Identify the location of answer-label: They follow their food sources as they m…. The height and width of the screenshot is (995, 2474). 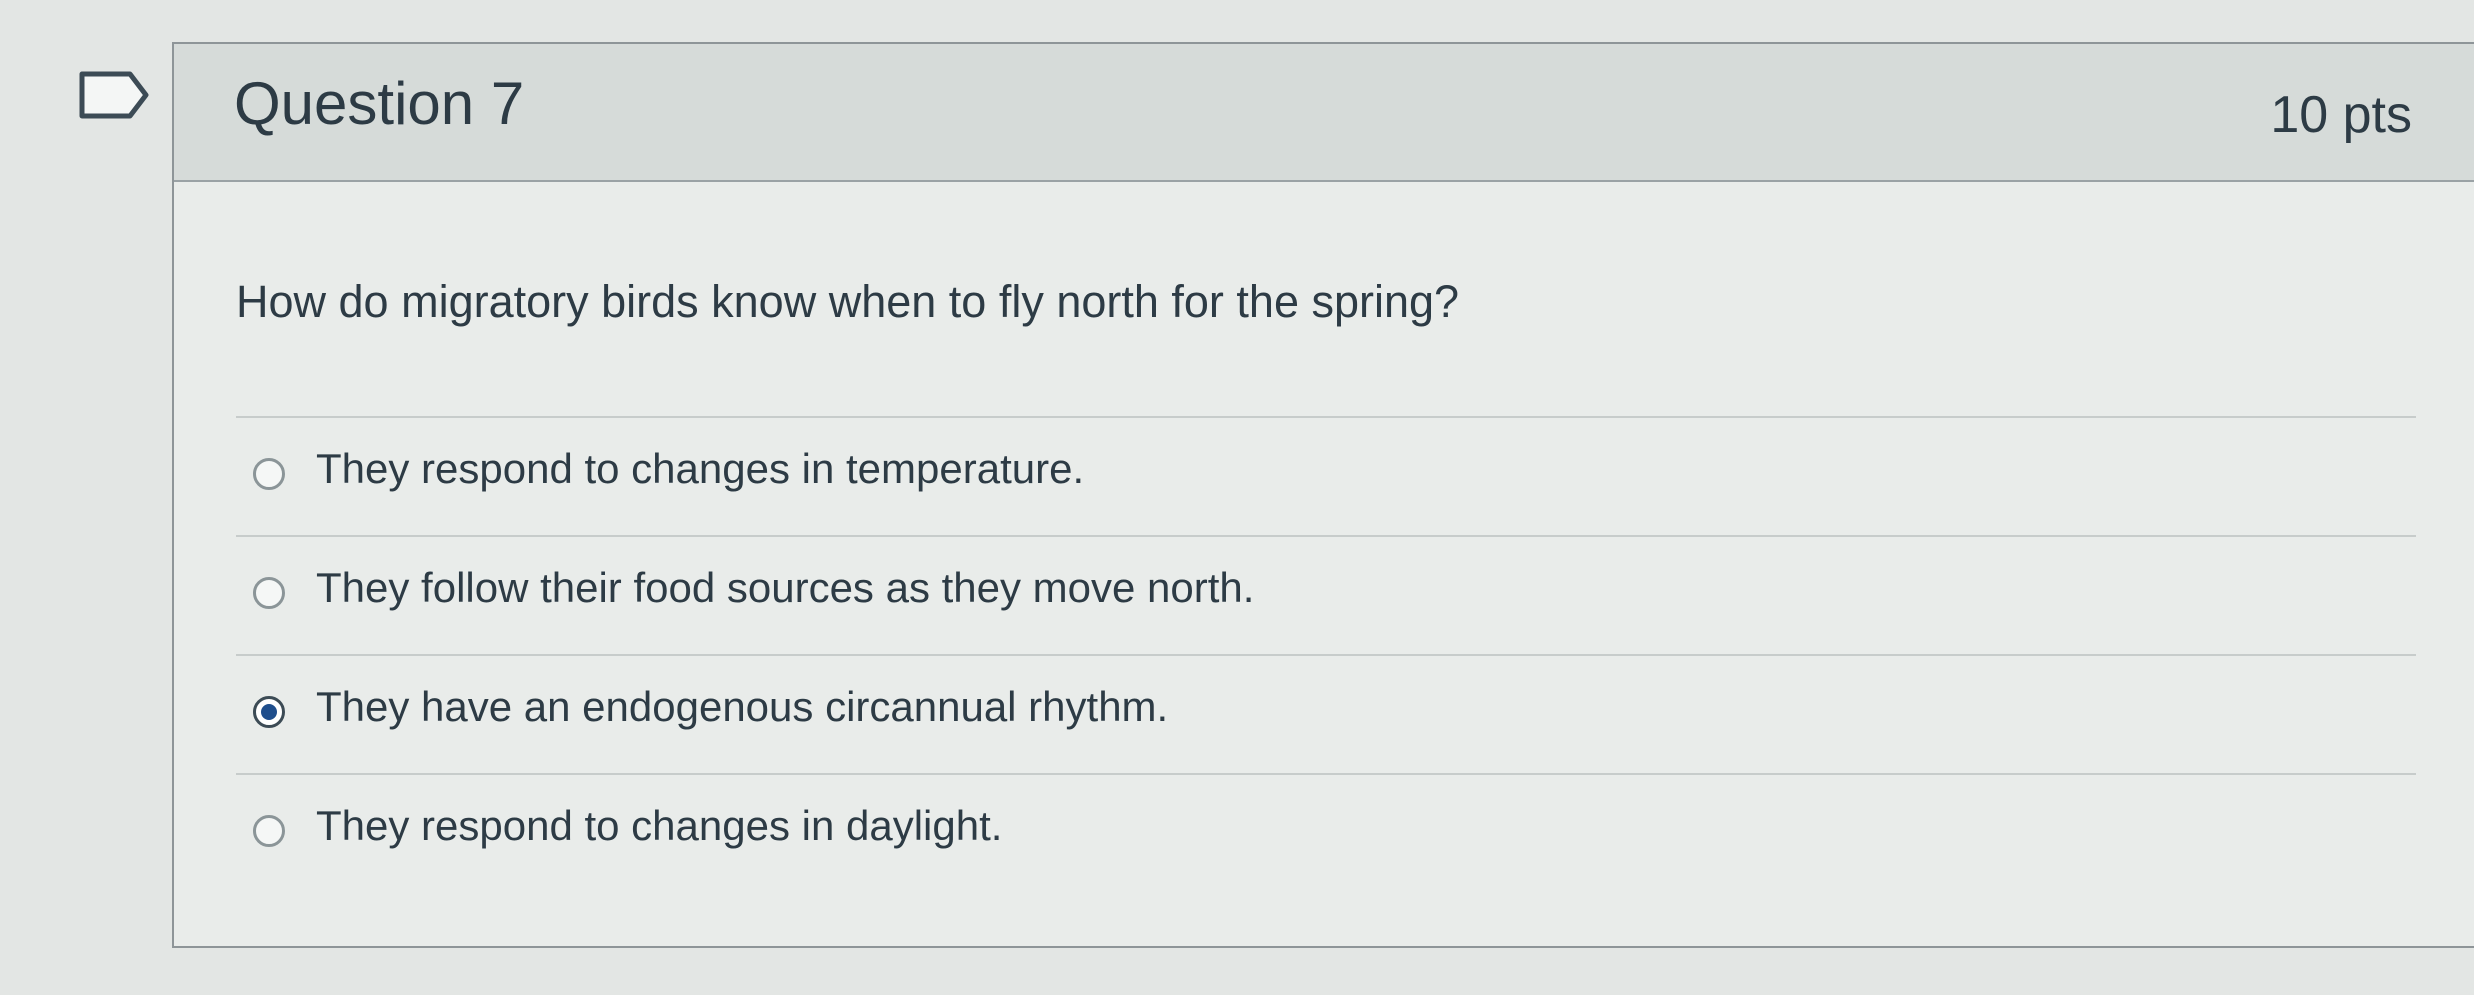
(785, 588).